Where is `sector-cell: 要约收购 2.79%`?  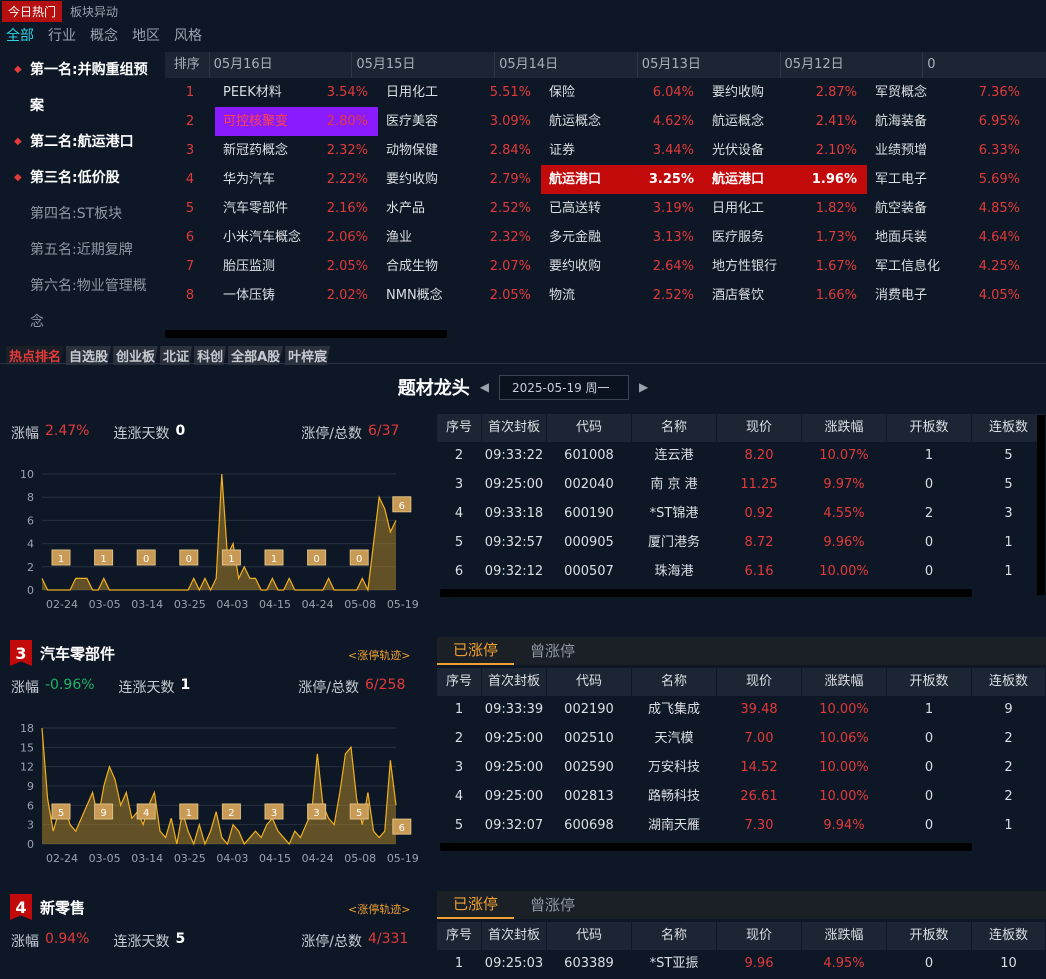 sector-cell: 要约收购 2.79% is located at coordinates (459, 179).